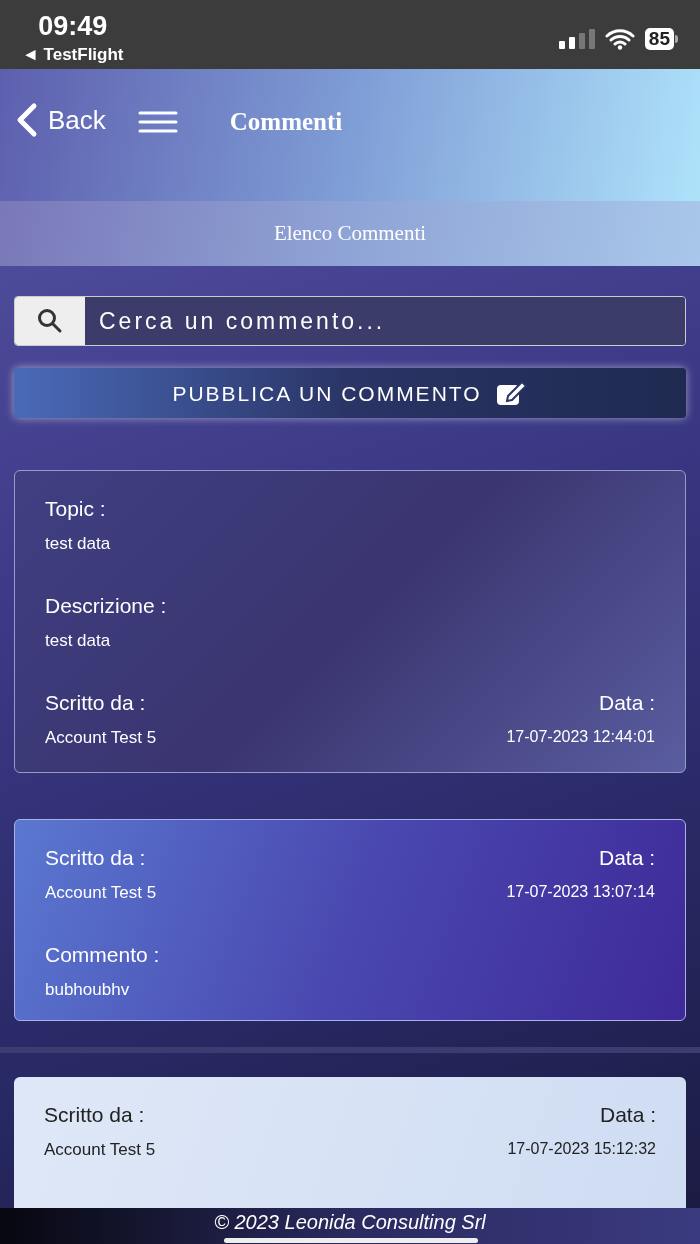 The height and width of the screenshot is (1244, 700). What do you see at coordinates (580, 891) in the screenshot?
I see `date-value: 17-07-2023 13:07:14` at bounding box center [580, 891].